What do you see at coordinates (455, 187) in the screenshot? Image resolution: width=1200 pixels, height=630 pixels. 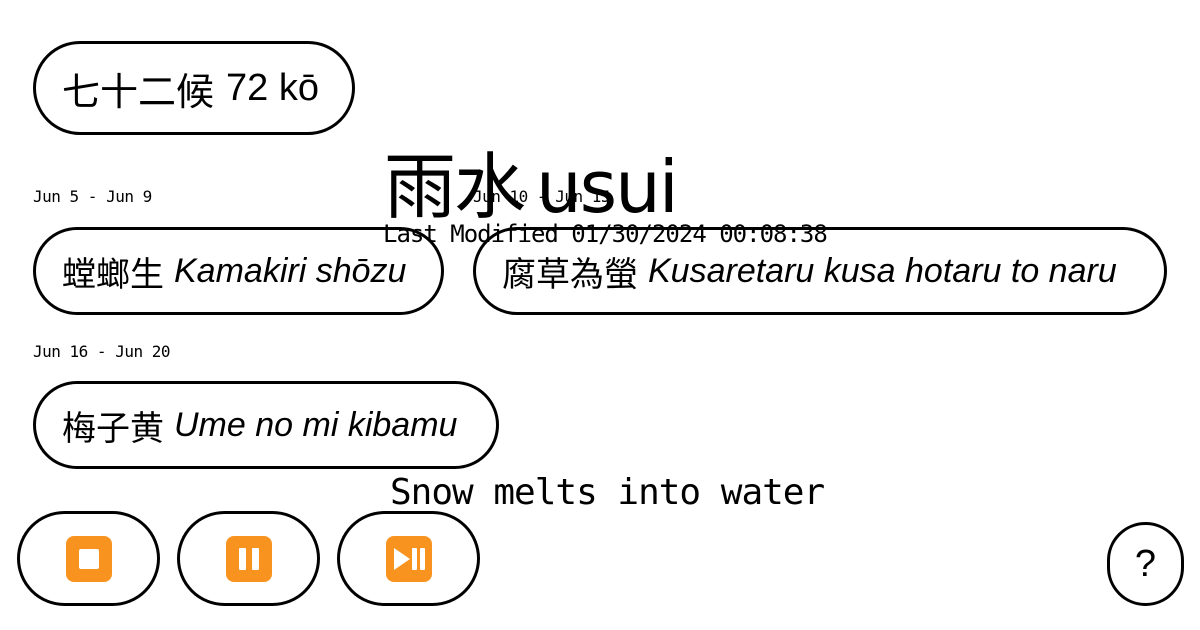 I see `season-kanji: 雨水` at bounding box center [455, 187].